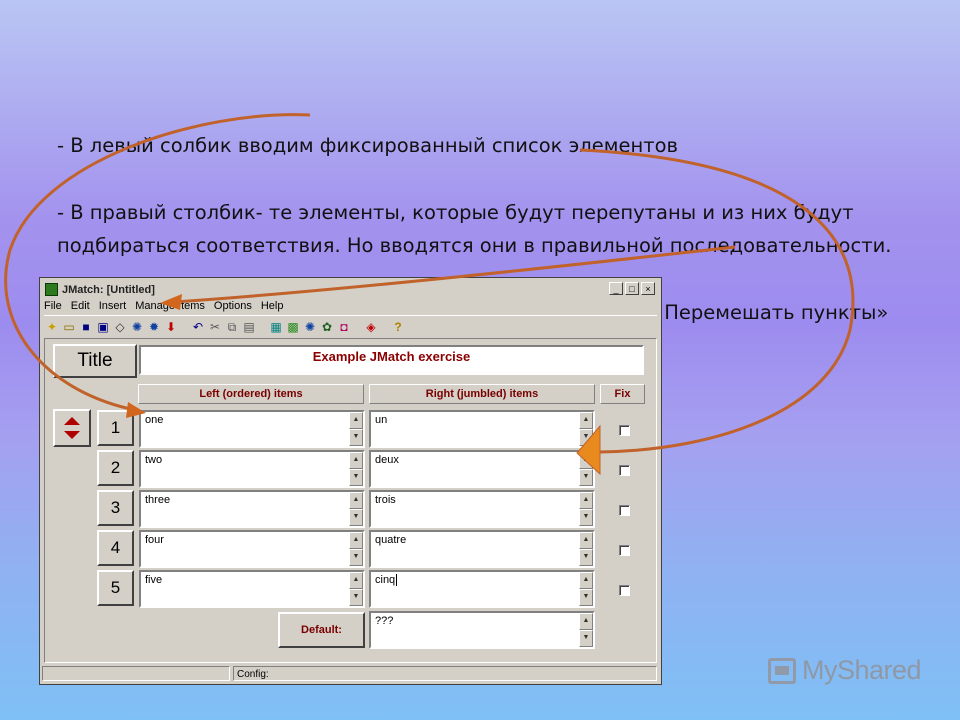 This screenshot has height=720, width=960. I want to click on move-row-buttons, so click(72, 428).